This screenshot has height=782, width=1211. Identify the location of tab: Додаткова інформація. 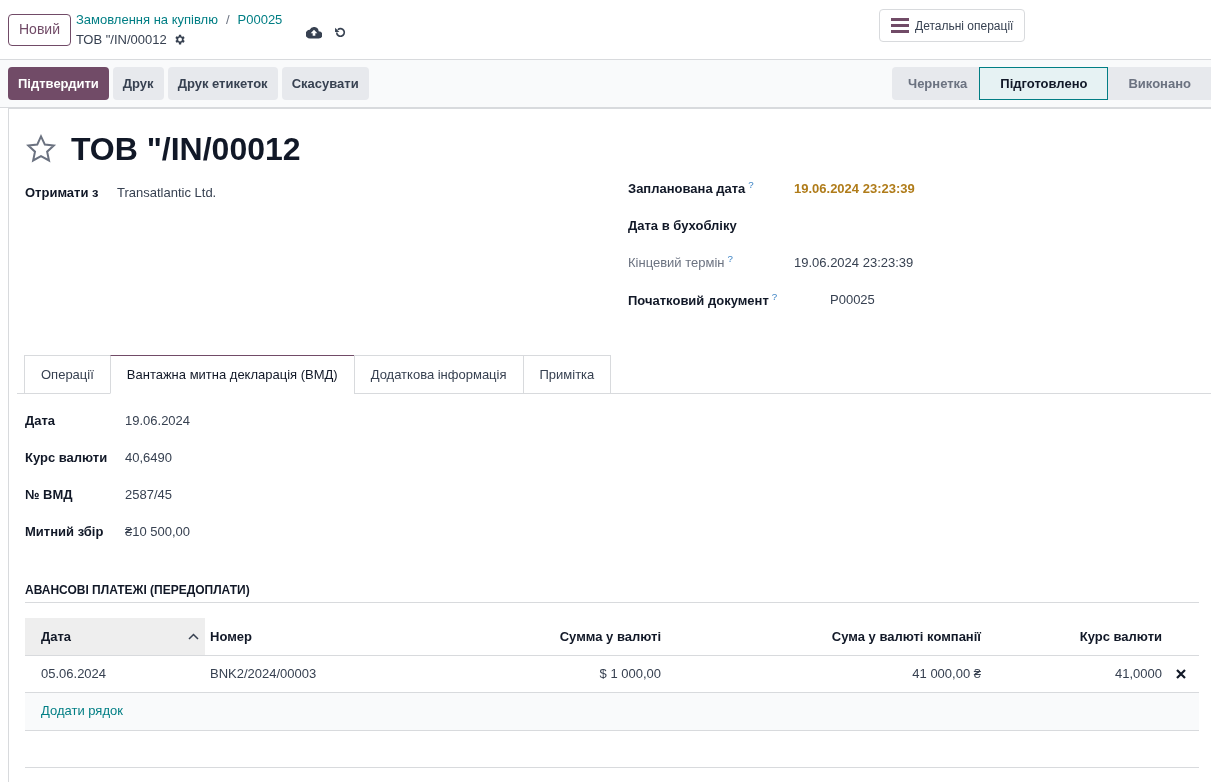
(438, 374).